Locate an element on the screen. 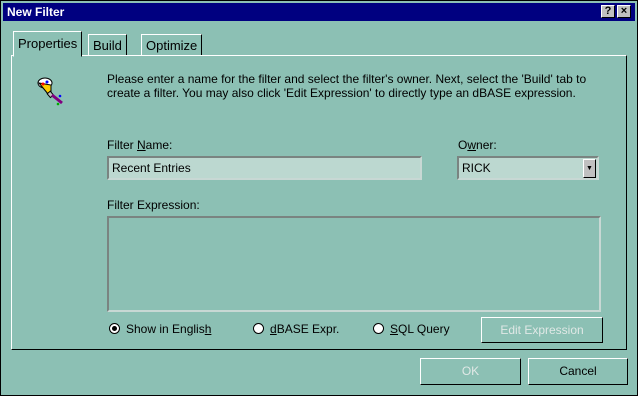  chevron-down-icon: ▼ is located at coordinates (589, 168).